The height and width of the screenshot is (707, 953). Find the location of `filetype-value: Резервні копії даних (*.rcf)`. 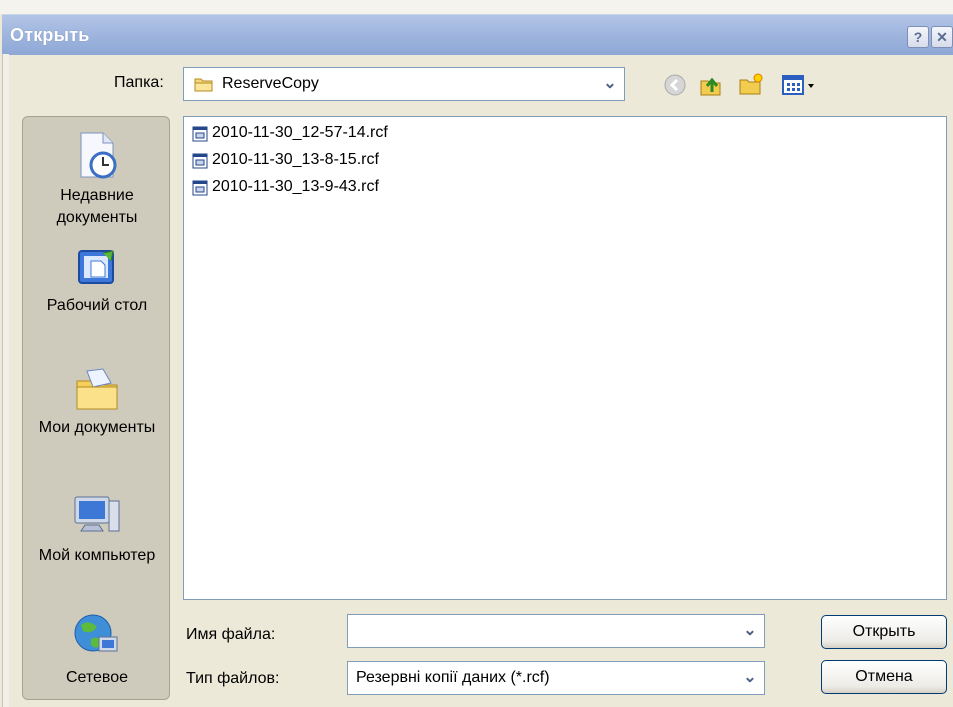

filetype-value: Резервні копії даних (*.rcf) is located at coordinates (453, 677).